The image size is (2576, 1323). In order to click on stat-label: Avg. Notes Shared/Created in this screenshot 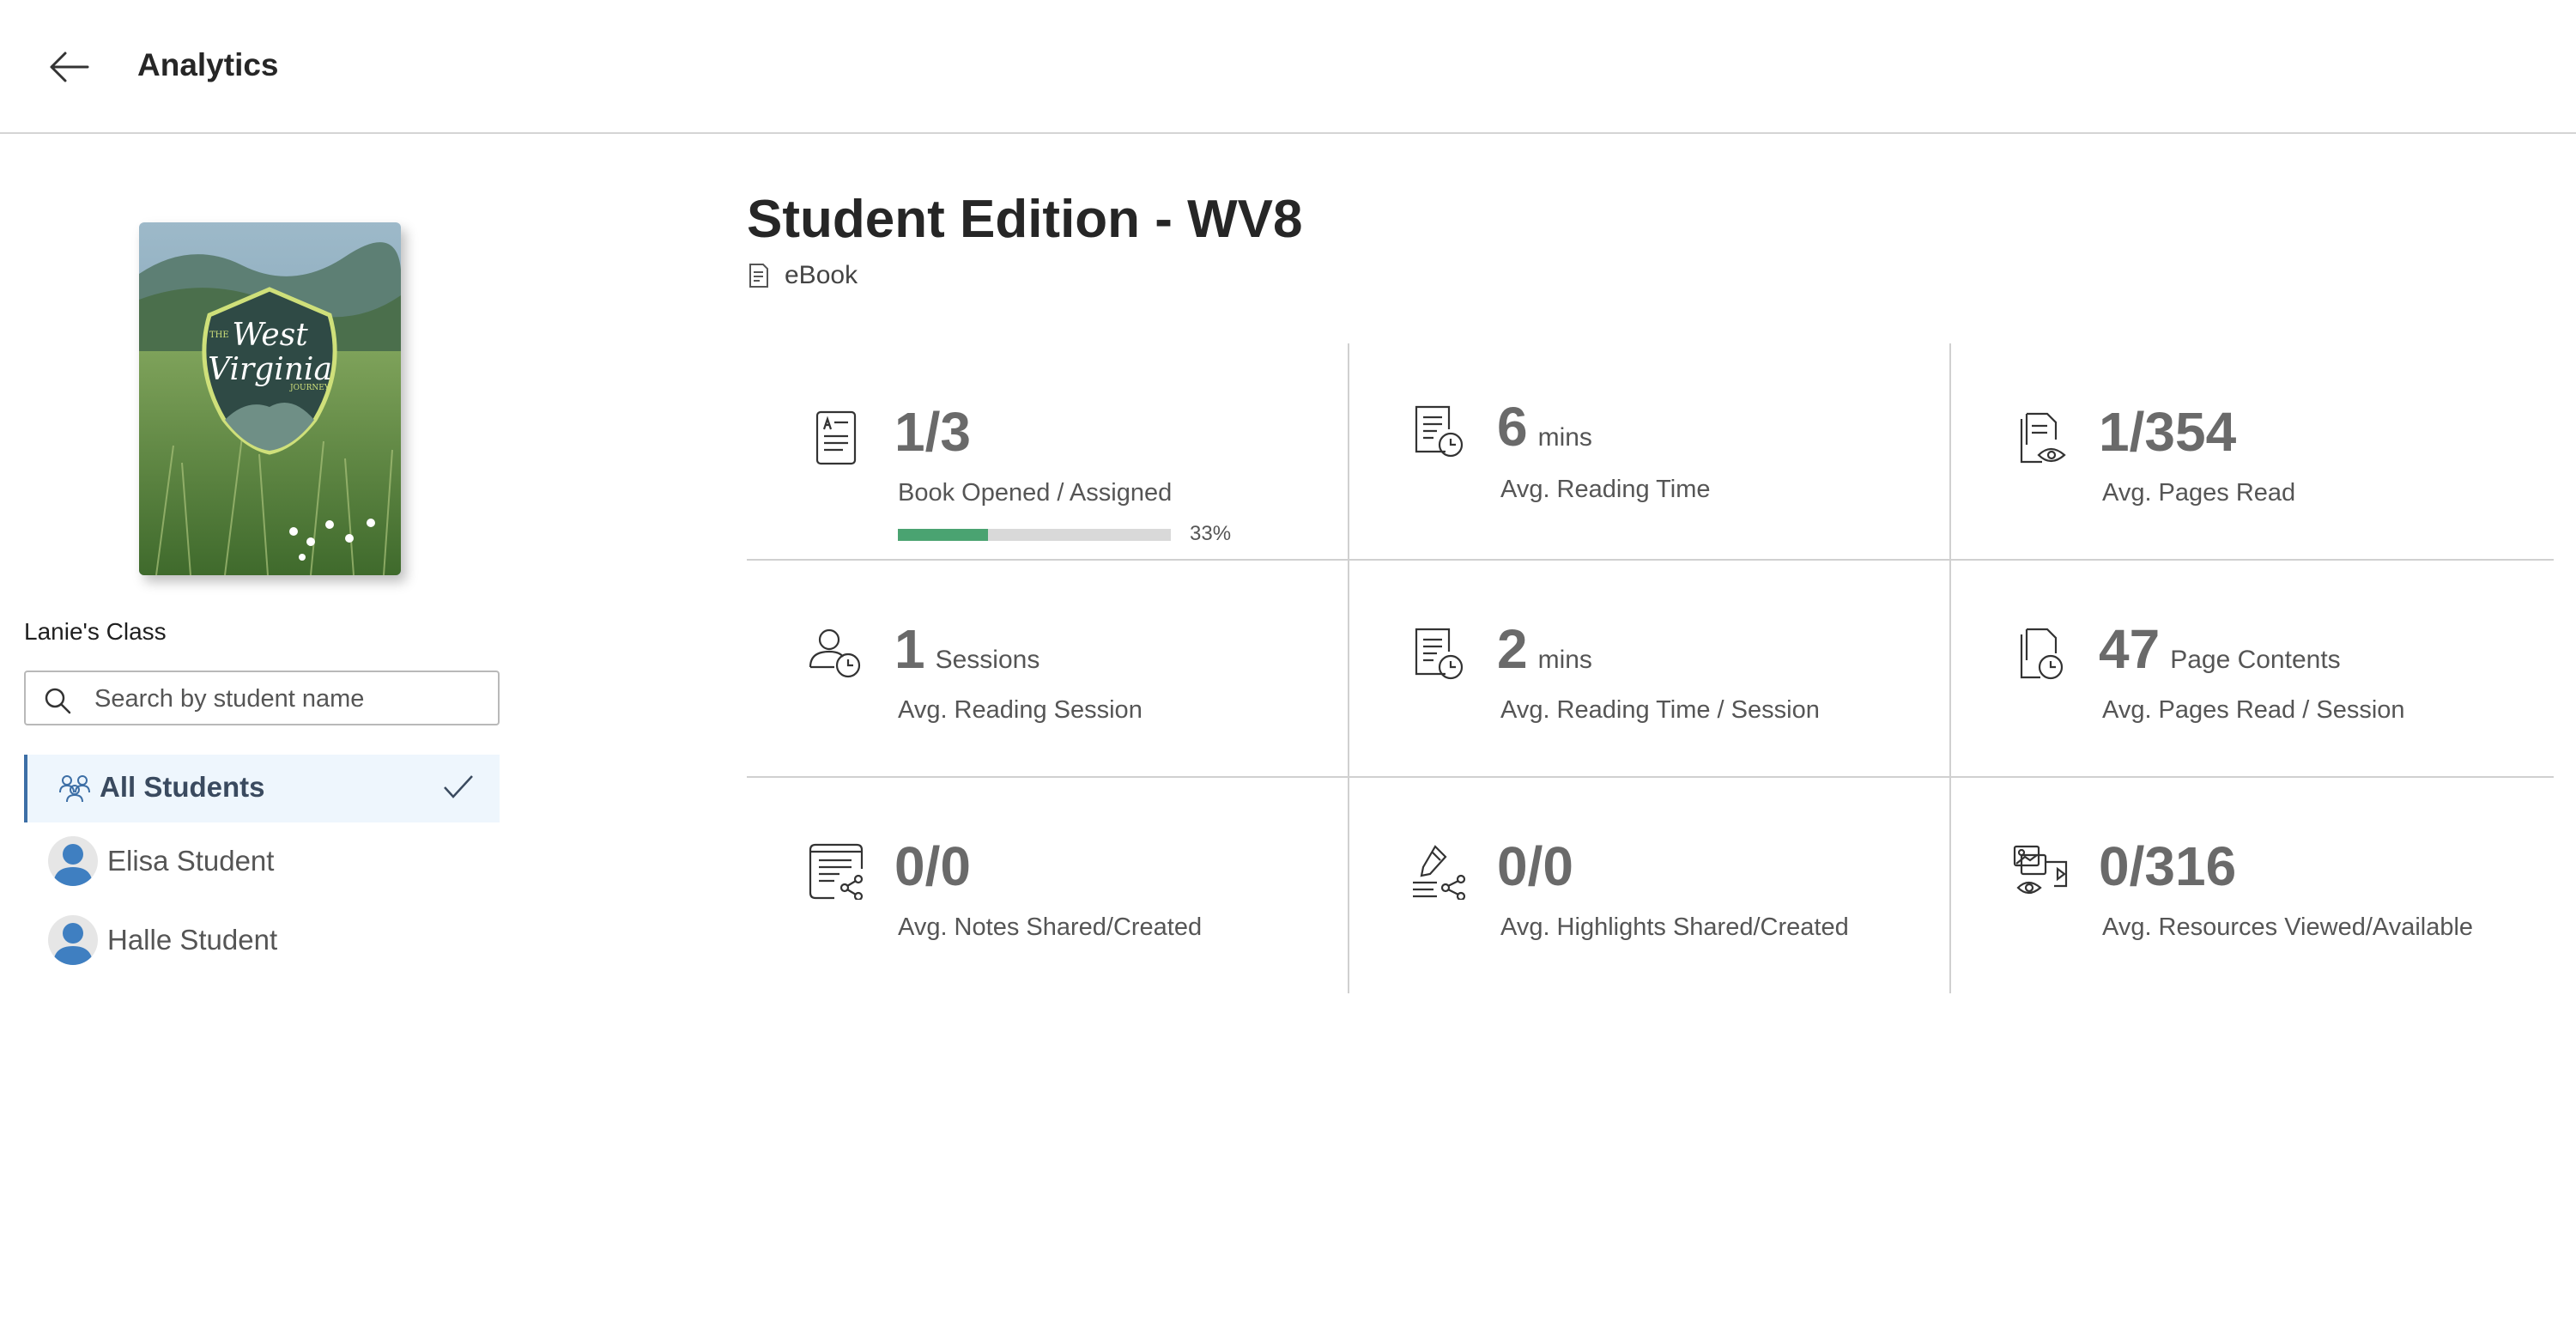, I will do `click(1050, 927)`.